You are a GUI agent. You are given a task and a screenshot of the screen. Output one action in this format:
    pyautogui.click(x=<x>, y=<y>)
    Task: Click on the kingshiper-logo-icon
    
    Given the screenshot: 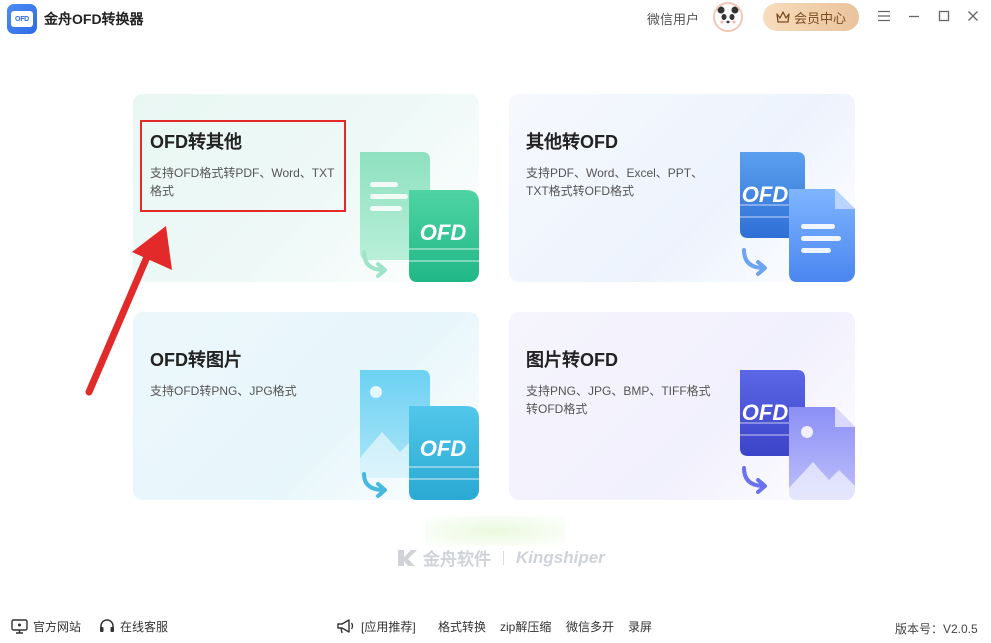 What is the action you would take?
    pyautogui.click(x=407, y=557)
    